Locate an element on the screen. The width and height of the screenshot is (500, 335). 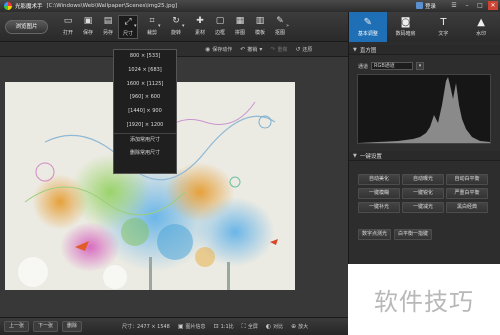
maximize-icon: □ is located at coordinates (480, 5).